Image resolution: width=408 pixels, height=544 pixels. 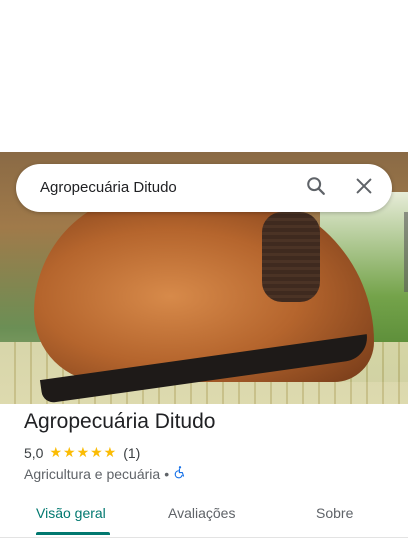 I want to click on photo-boot-elastic, so click(x=291, y=257).